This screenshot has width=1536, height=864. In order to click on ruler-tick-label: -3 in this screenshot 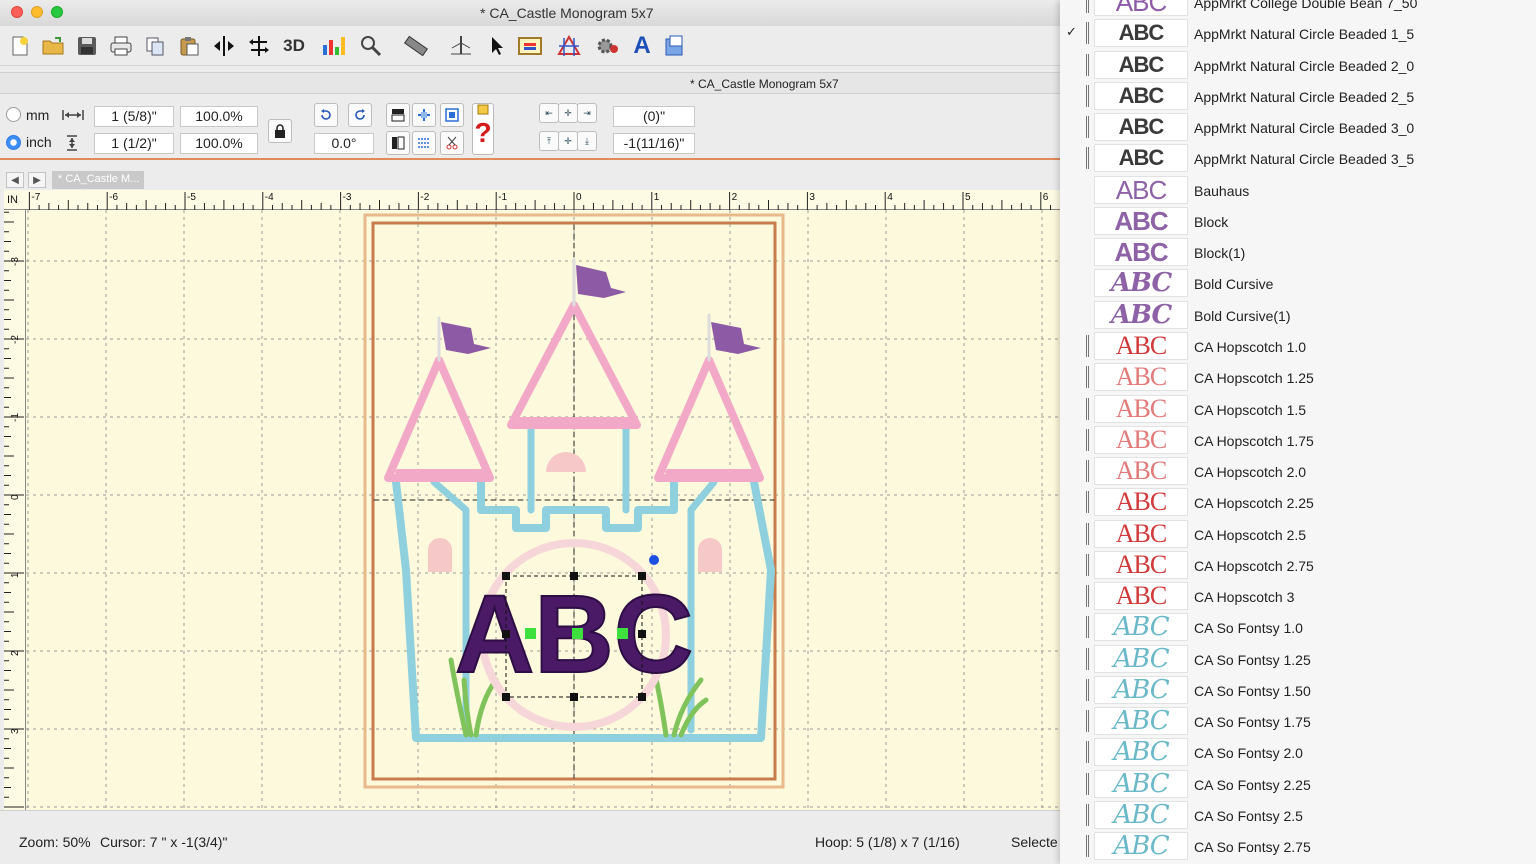, I will do `click(347, 197)`.